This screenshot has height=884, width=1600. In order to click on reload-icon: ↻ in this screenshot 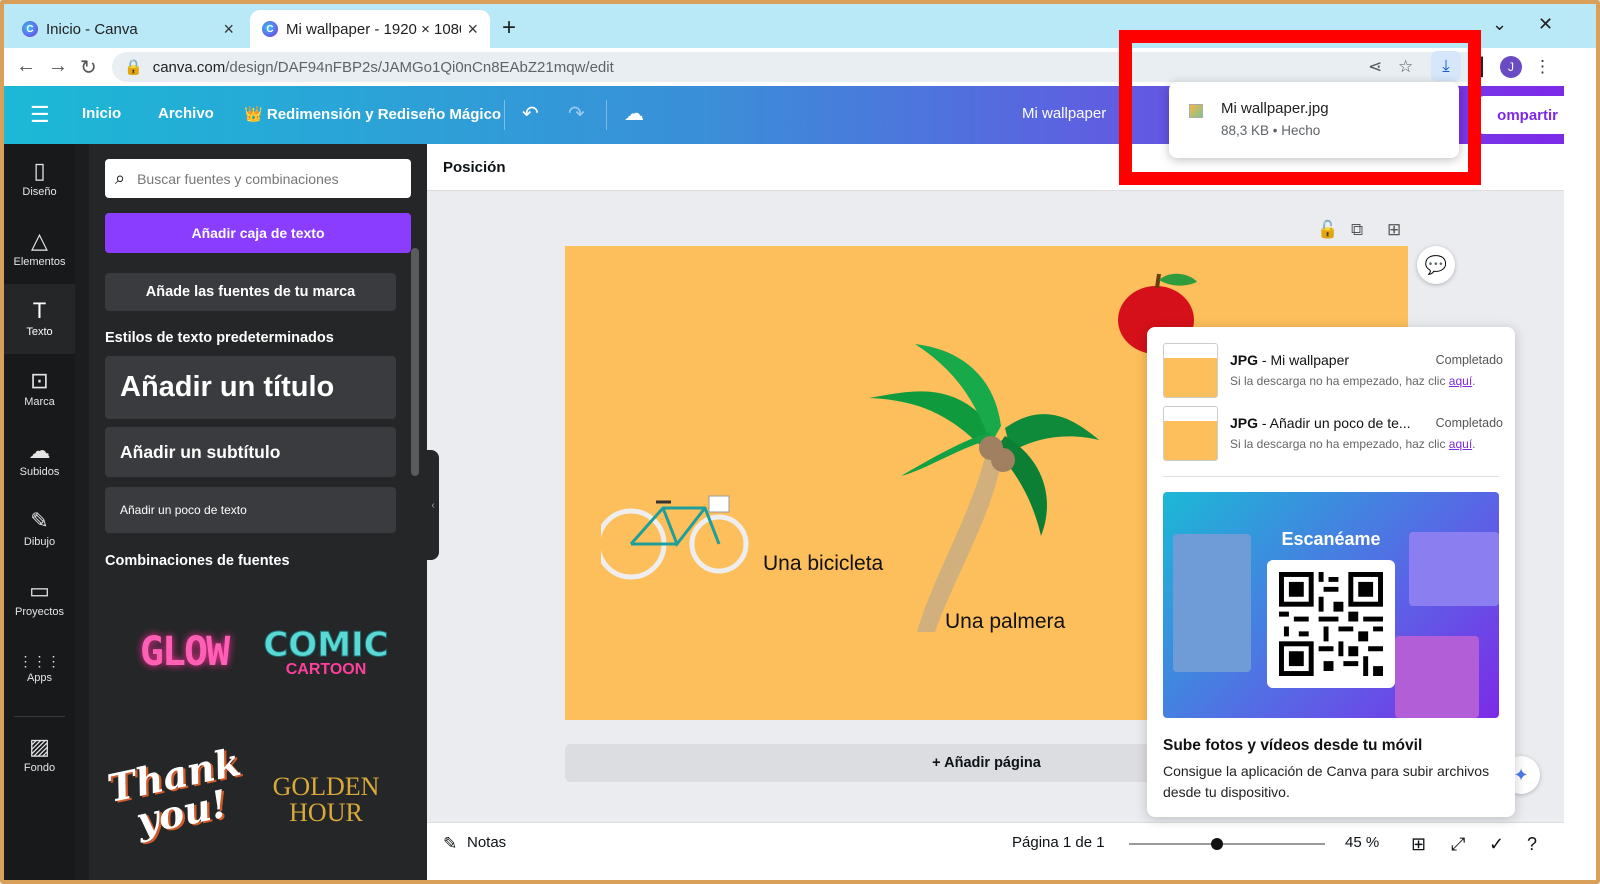, I will do `click(88, 67)`.